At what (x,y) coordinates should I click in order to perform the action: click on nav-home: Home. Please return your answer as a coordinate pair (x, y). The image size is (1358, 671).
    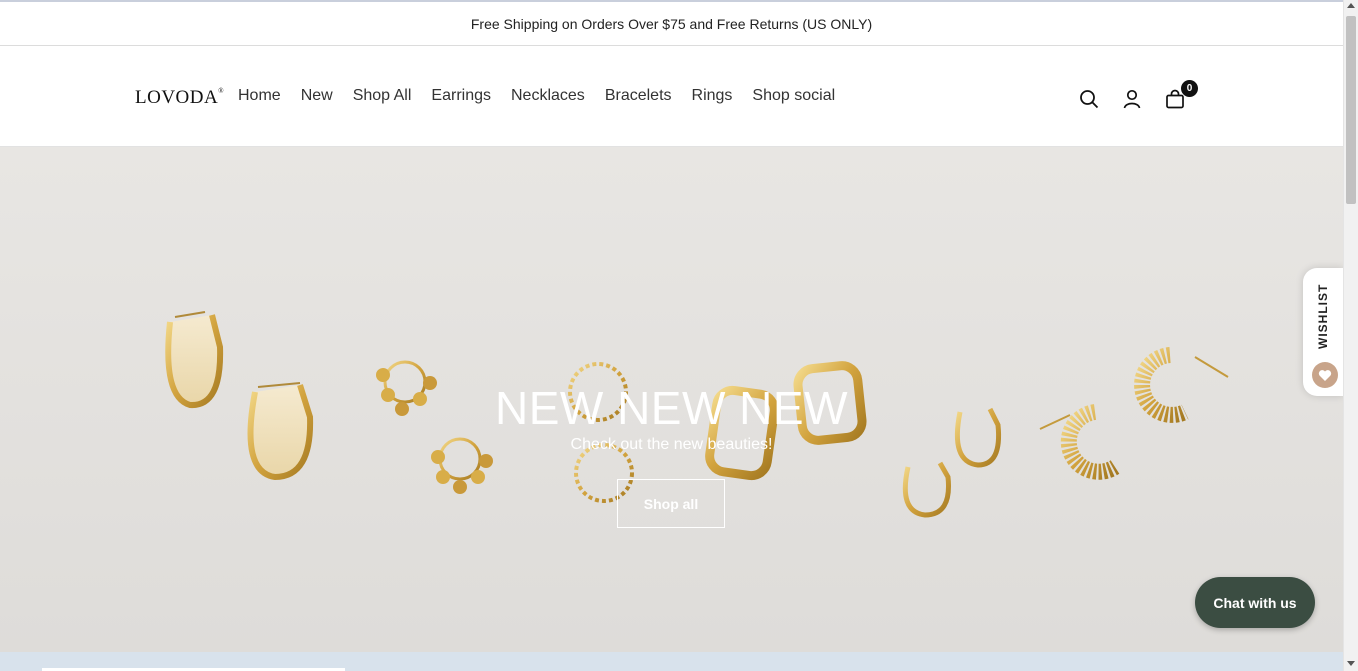
    Looking at the image, I should click on (259, 96).